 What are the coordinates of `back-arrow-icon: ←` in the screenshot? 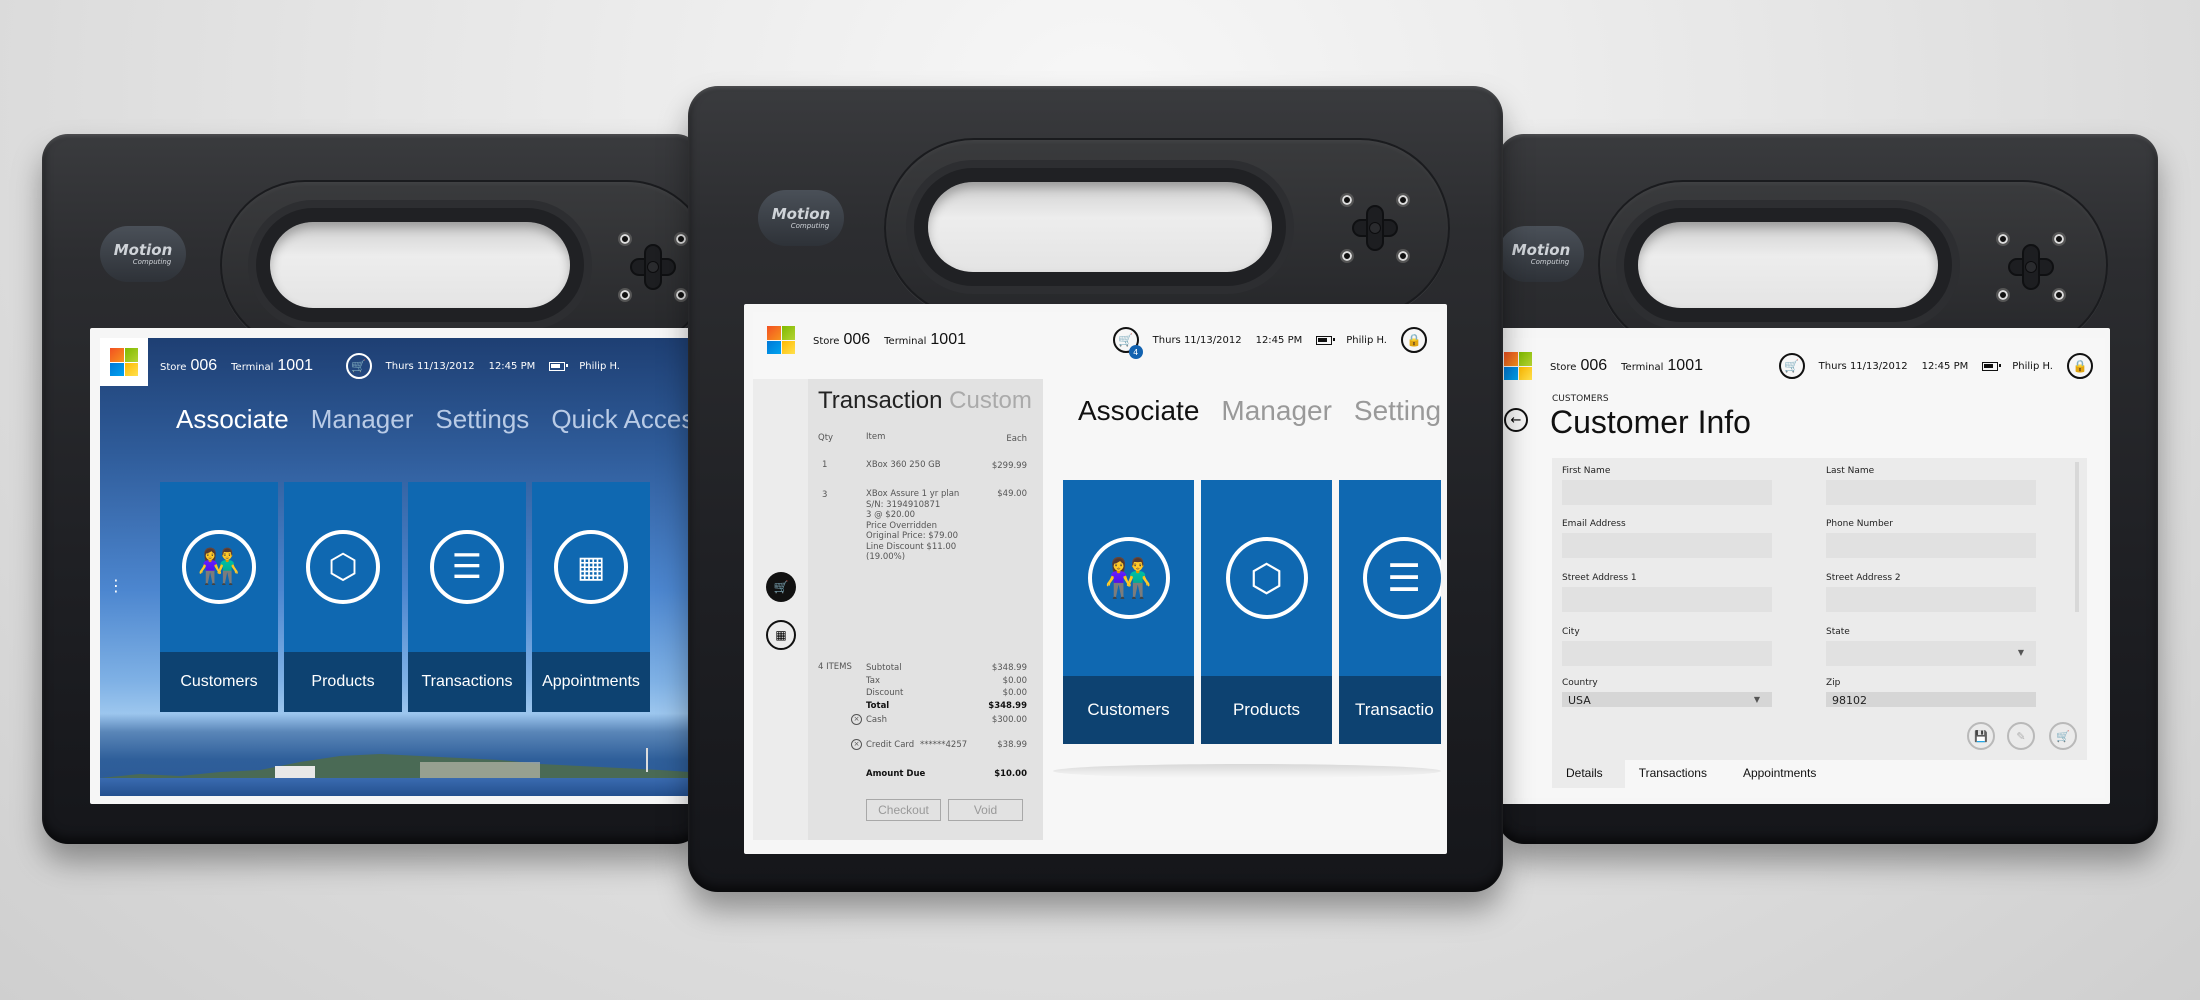 It's located at (1516, 420).